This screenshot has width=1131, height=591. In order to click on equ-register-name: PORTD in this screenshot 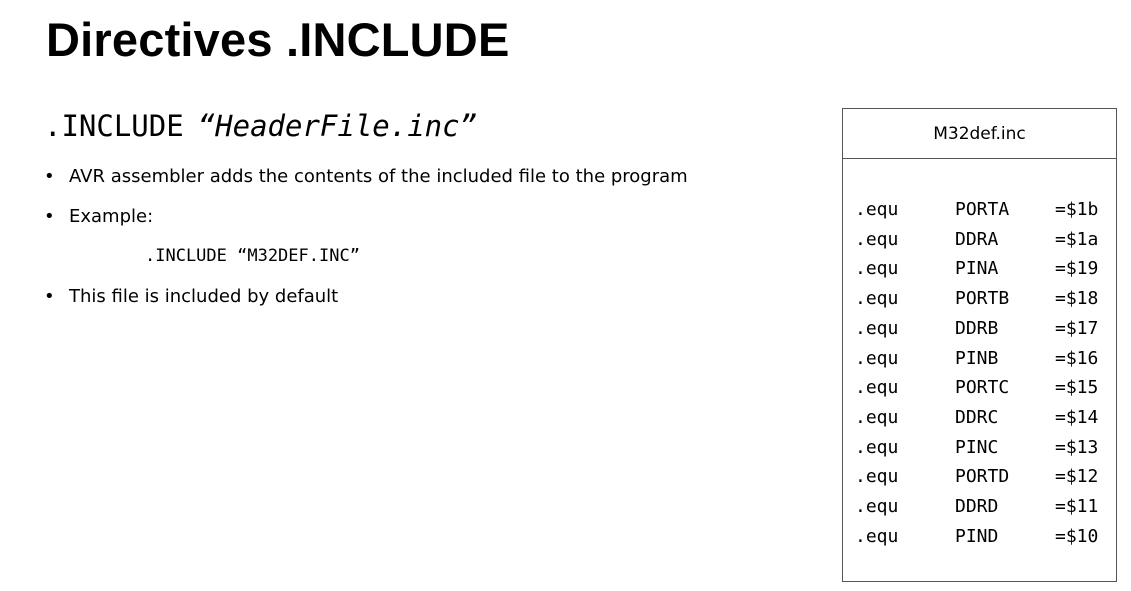, I will do `click(982, 477)`.